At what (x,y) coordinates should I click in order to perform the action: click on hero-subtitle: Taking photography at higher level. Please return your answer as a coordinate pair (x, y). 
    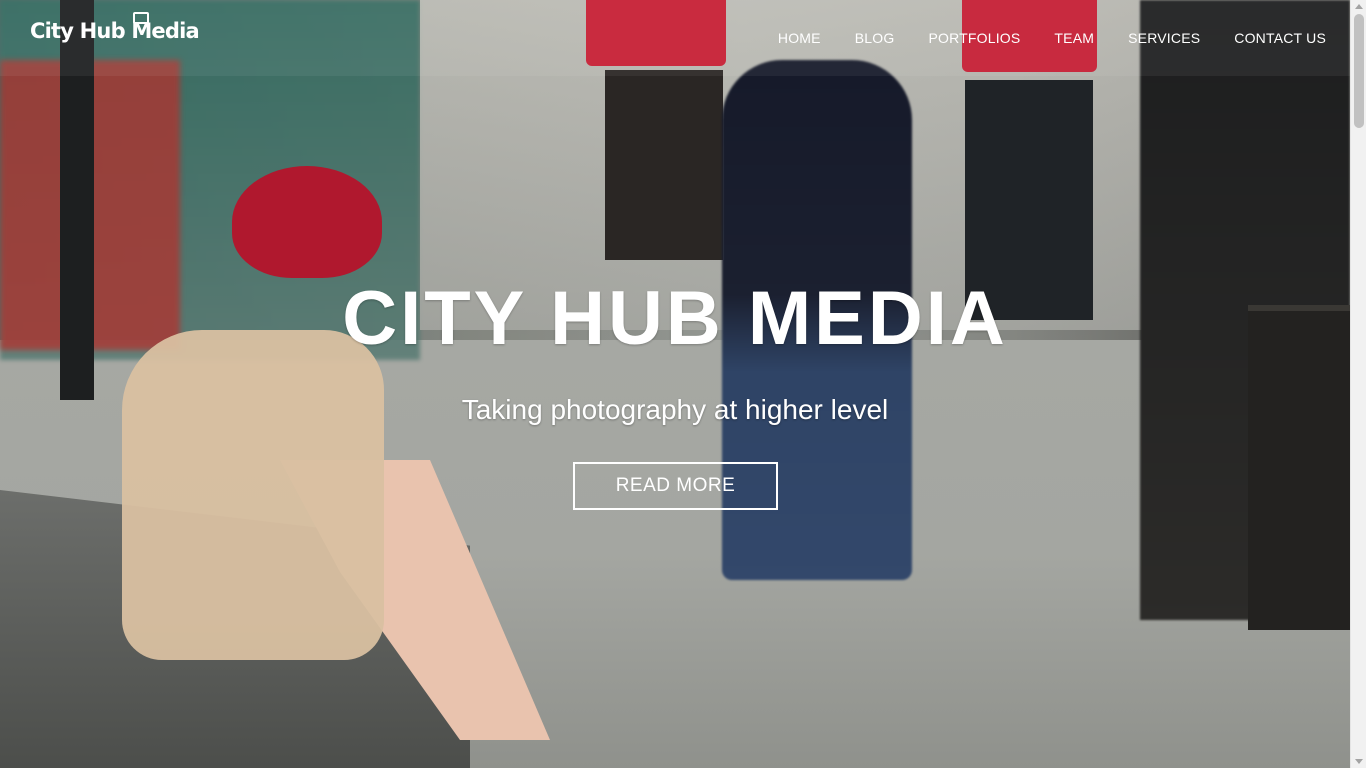
    Looking at the image, I should click on (675, 409).